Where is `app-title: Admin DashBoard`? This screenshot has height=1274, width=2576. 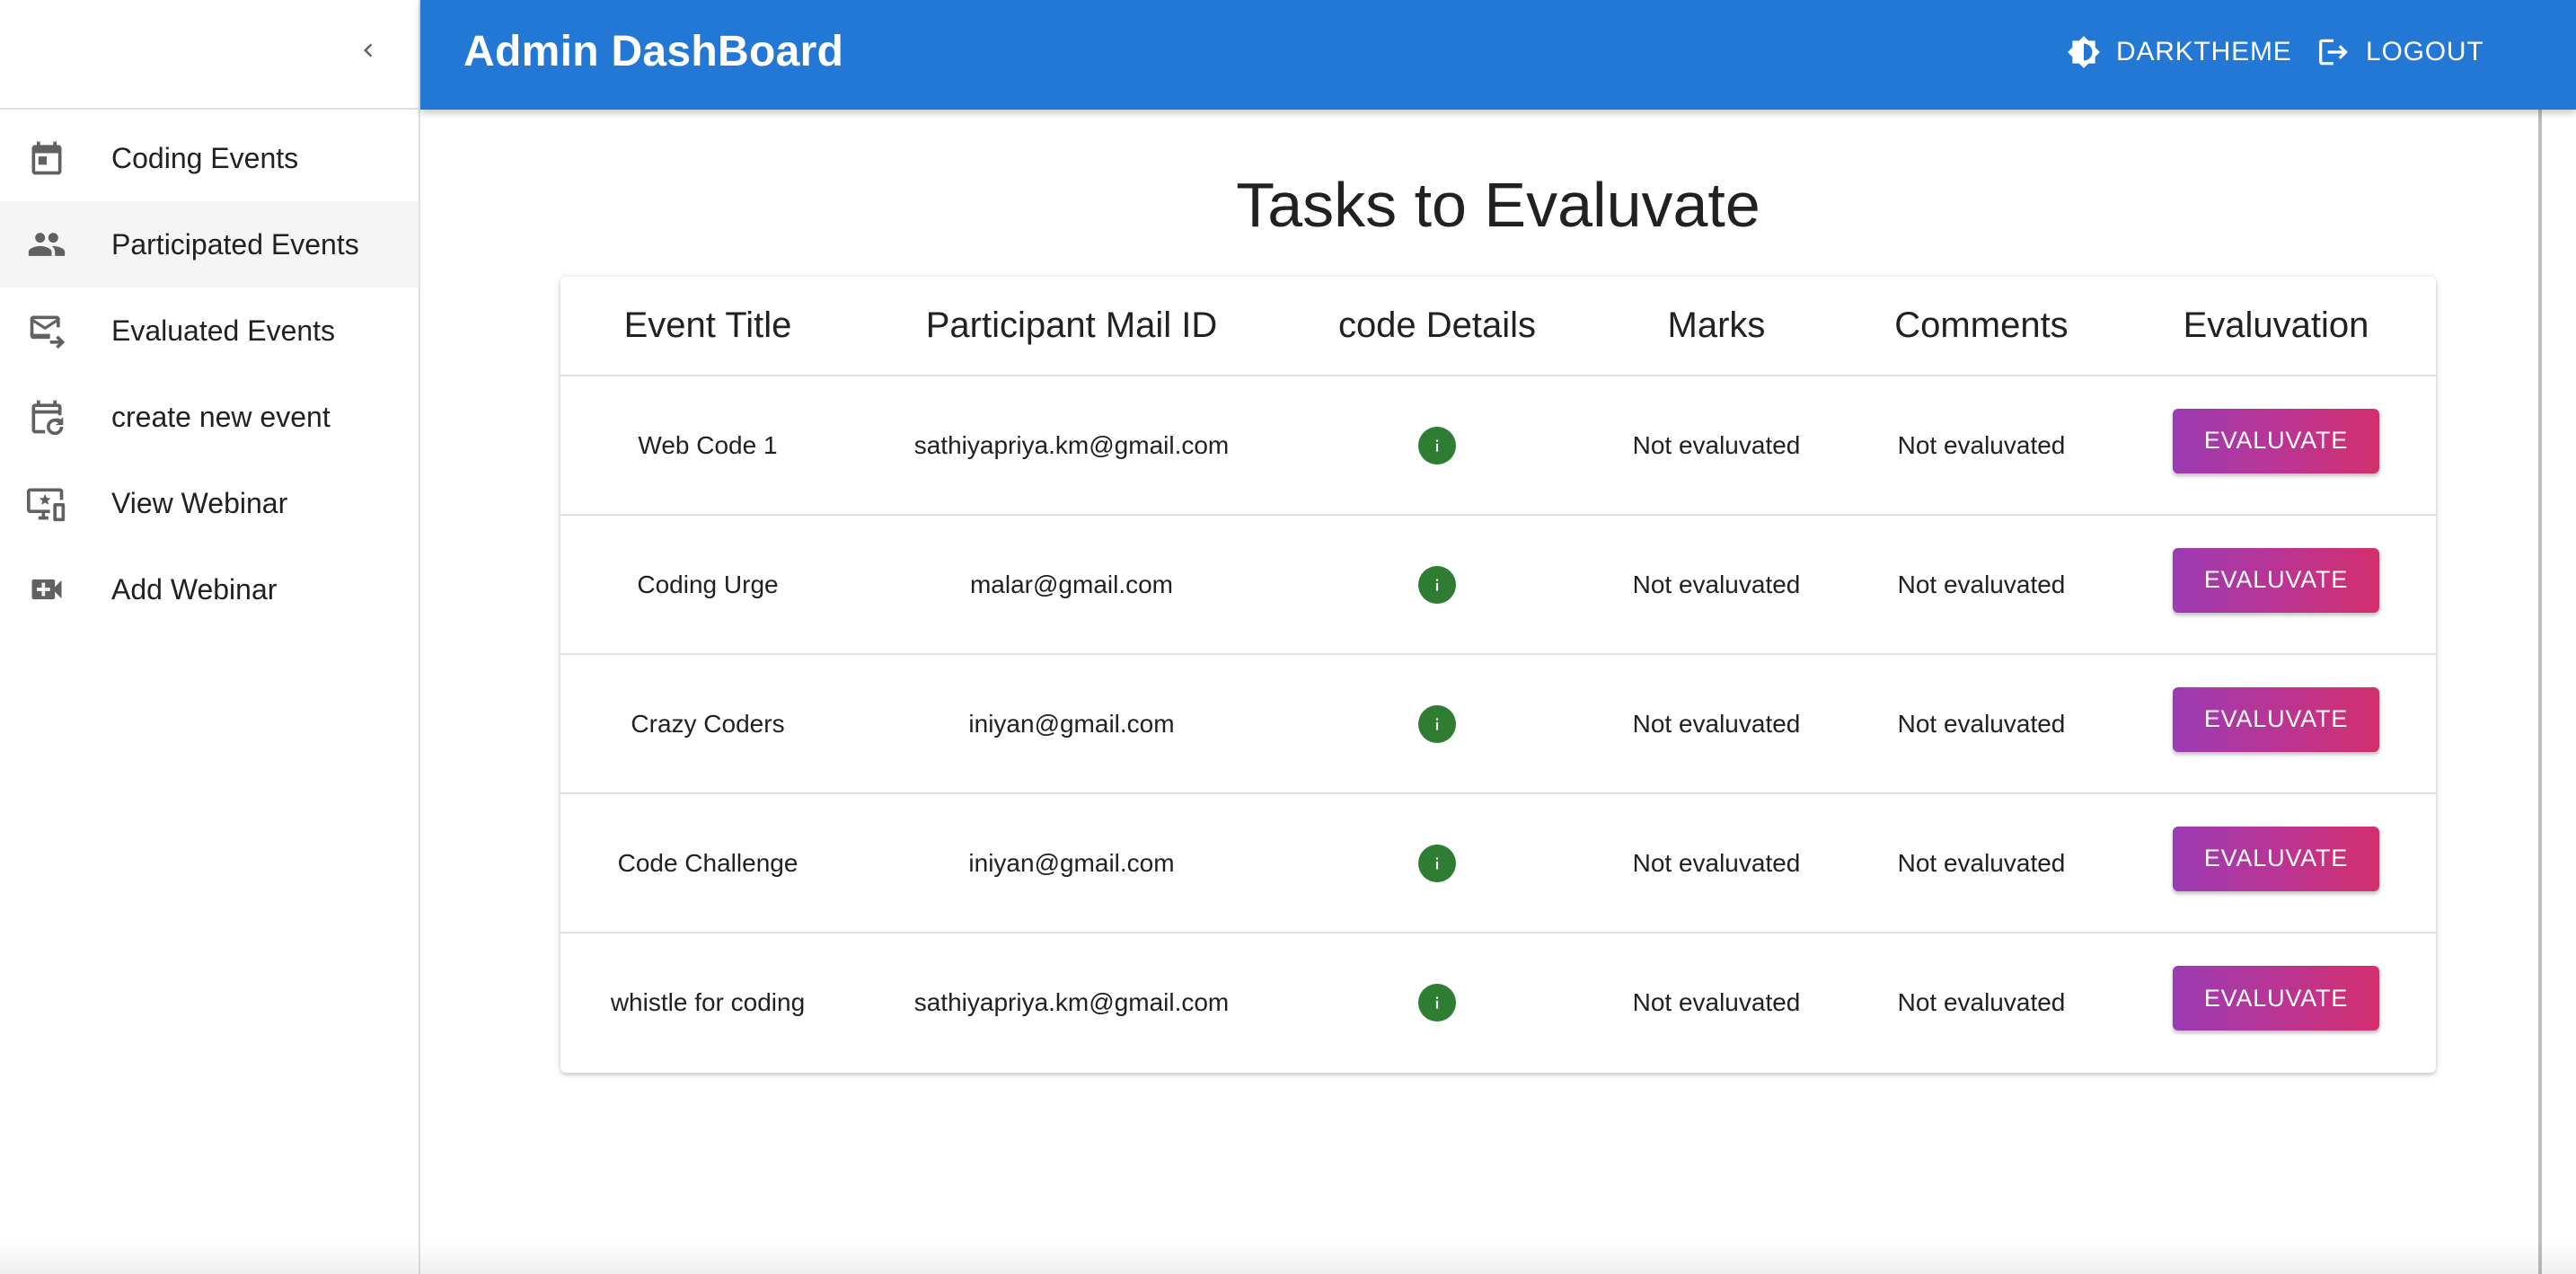
app-title: Admin DashBoard is located at coordinates (653, 52).